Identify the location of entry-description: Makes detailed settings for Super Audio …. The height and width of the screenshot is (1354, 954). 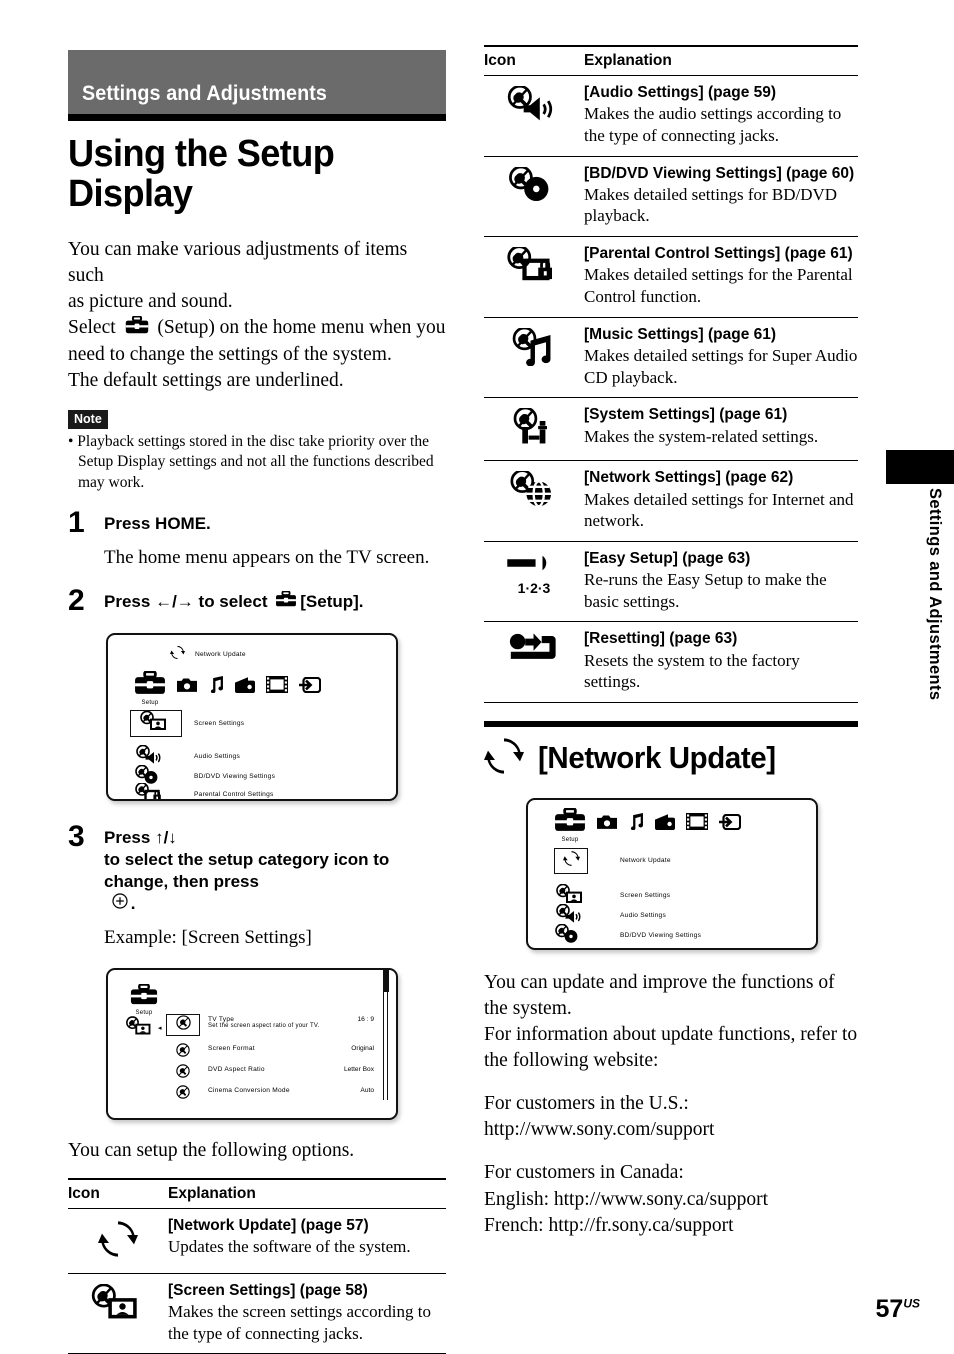
(721, 366).